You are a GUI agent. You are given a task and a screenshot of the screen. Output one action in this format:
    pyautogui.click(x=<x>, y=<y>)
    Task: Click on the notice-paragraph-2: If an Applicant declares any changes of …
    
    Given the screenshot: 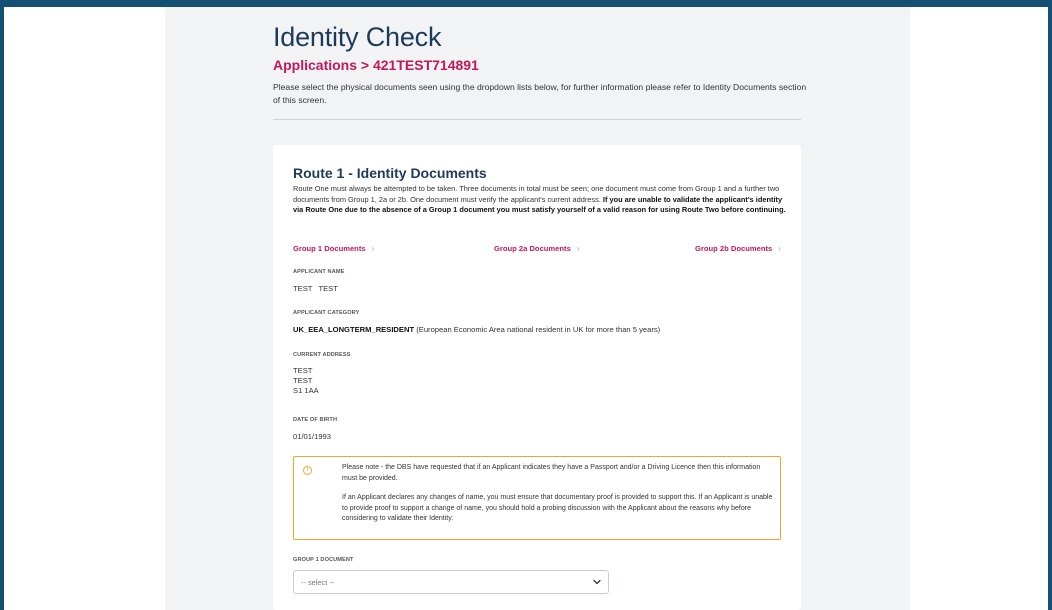 What is the action you would take?
    pyautogui.click(x=557, y=508)
    